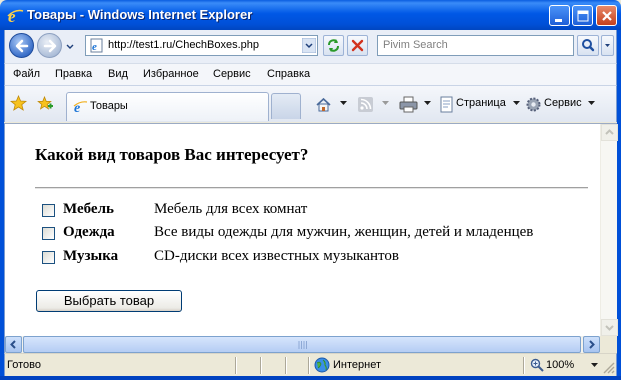  I want to click on menu-help: Справка, so click(288, 74).